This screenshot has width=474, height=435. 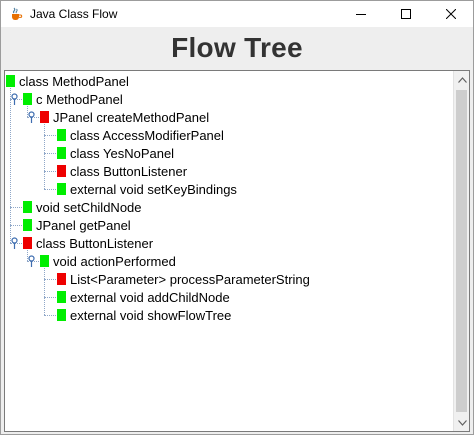 I want to click on minimize-button, so click(x=360, y=14).